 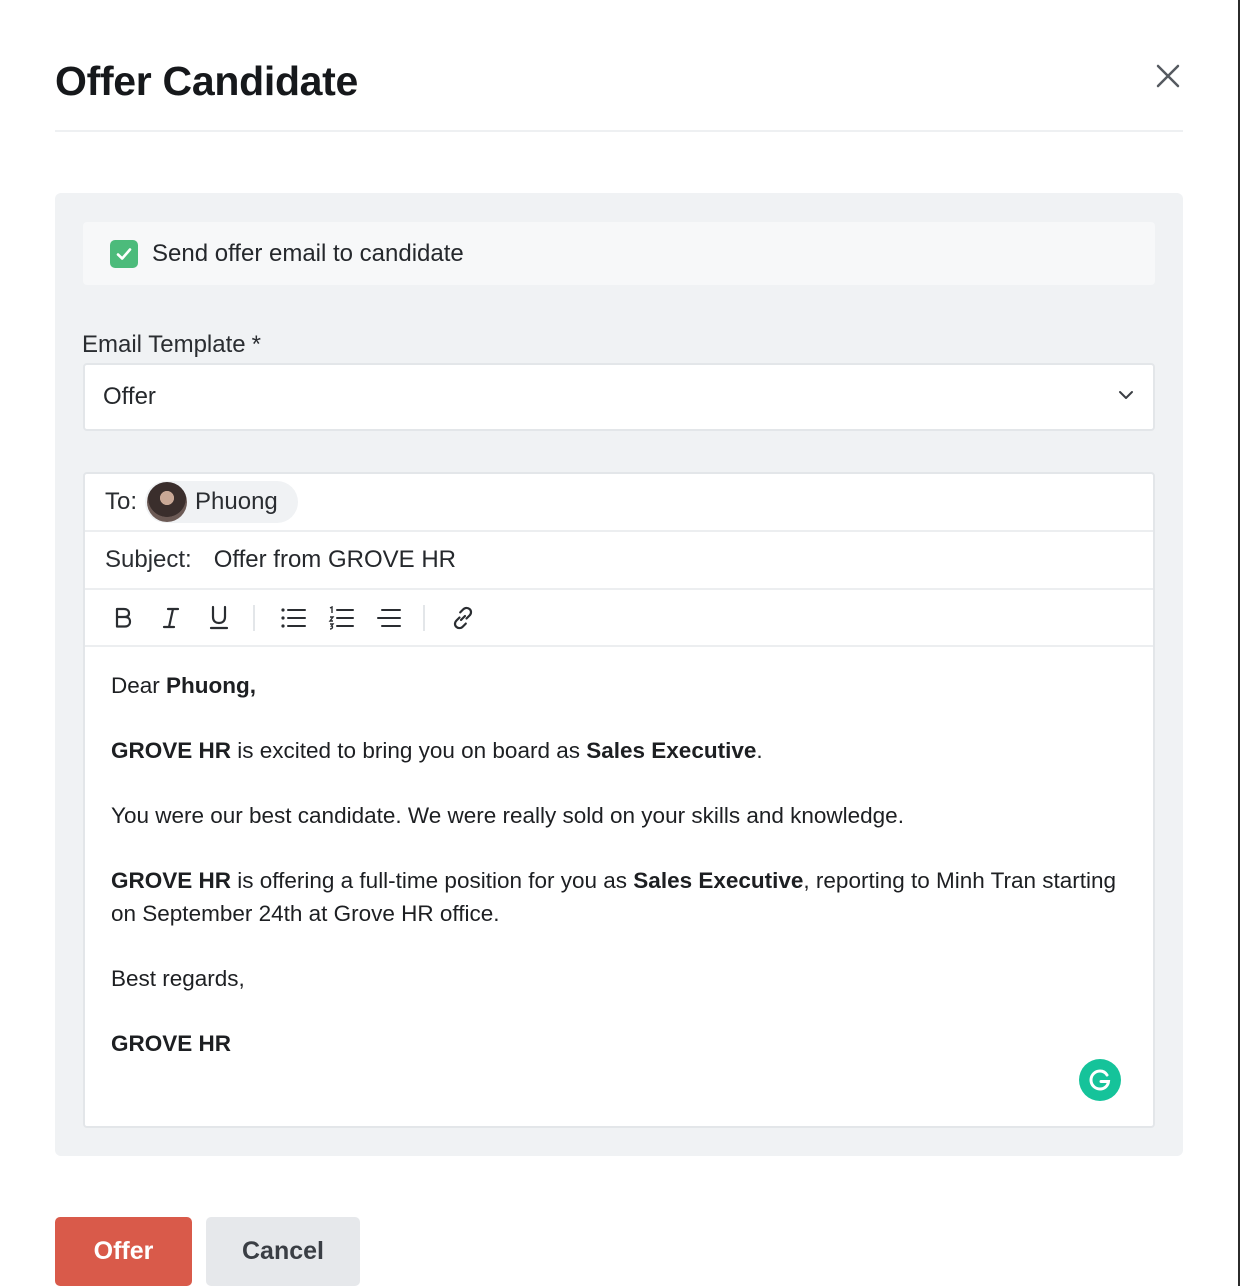 I want to click on paragraph-1-end: ., so click(x=759, y=750).